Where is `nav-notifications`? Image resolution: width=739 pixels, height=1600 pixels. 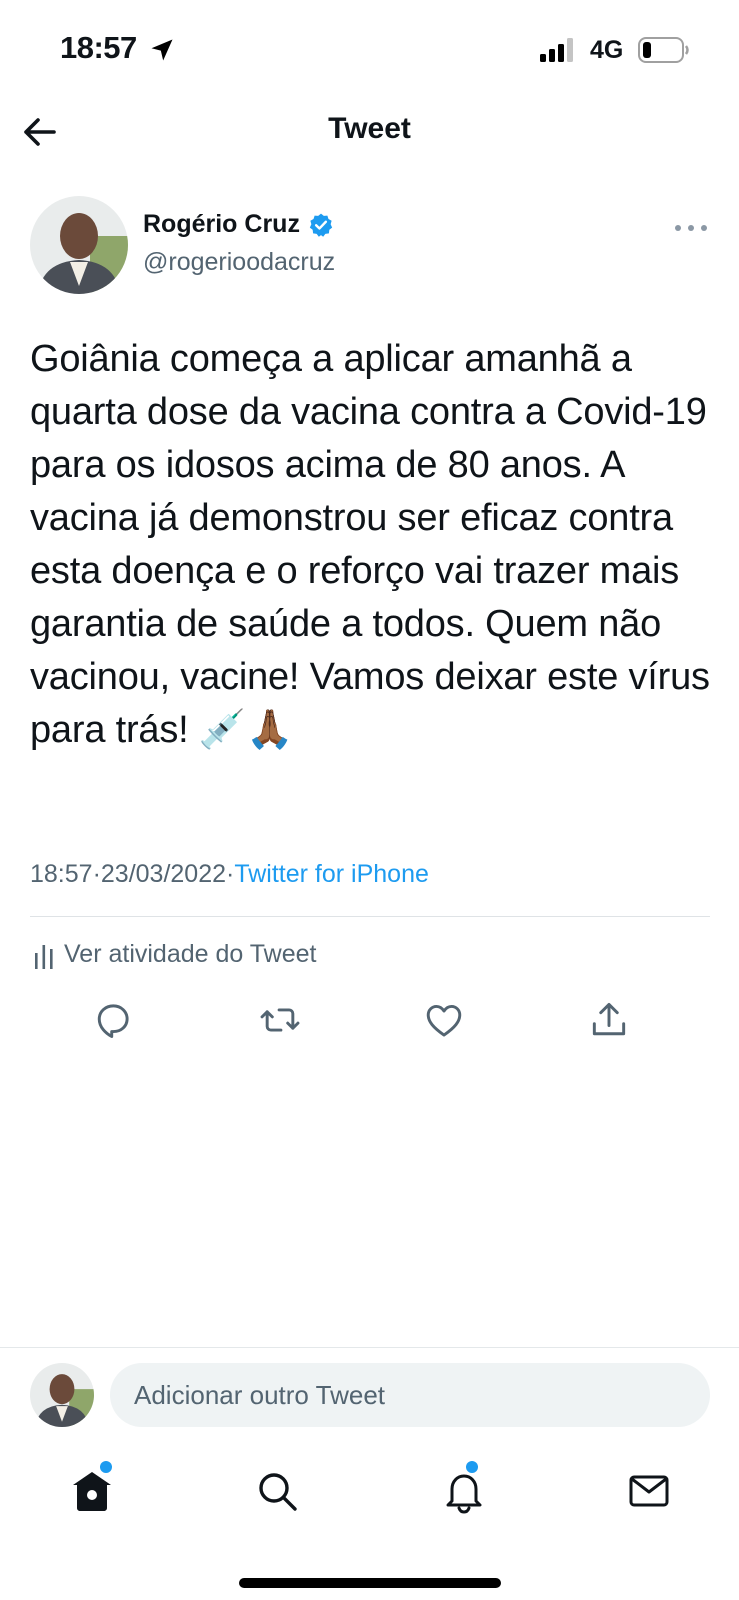
nav-notifications is located at coordinates (464, 1488).